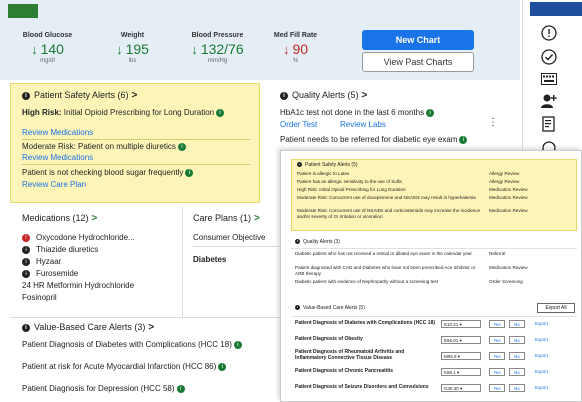 The image size is (582, 402). Describe the element at coordinates (461, 388) in the screenshot. I see `icd-code-select: G40.30 ▾` at that location.